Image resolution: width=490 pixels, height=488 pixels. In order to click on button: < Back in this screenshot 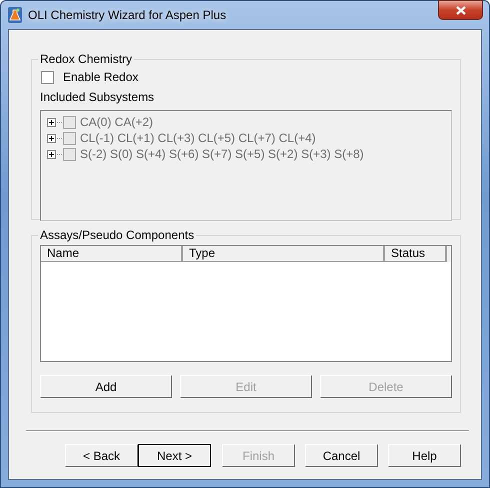, I will do `click(101, 455)`.